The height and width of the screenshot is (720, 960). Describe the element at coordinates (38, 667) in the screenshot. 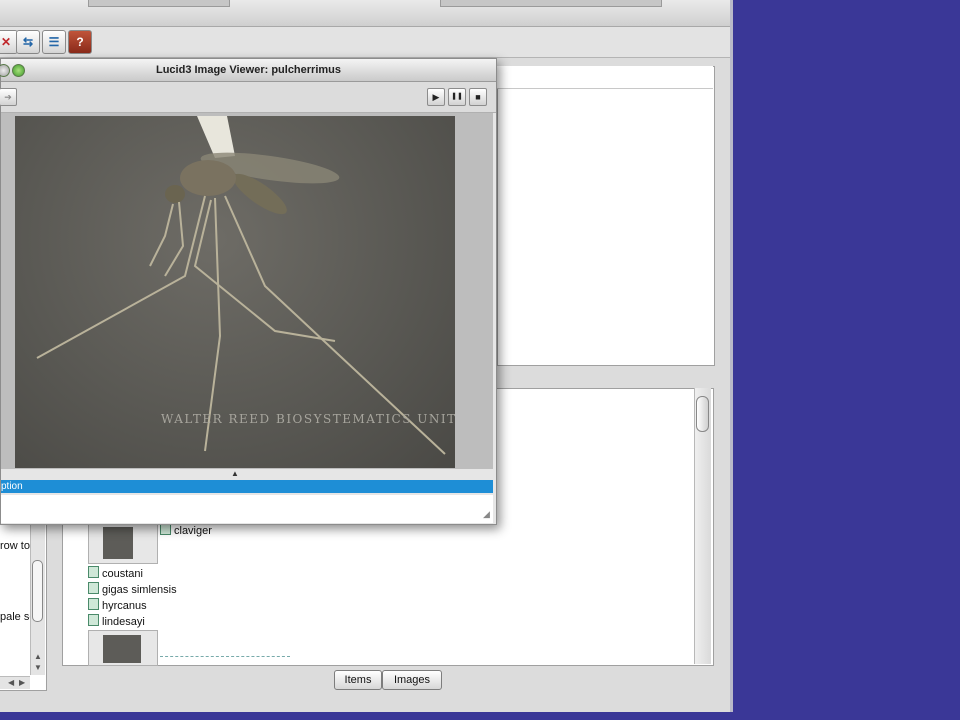

I see `scroll-down-arrow-icon: ▼` at that location.